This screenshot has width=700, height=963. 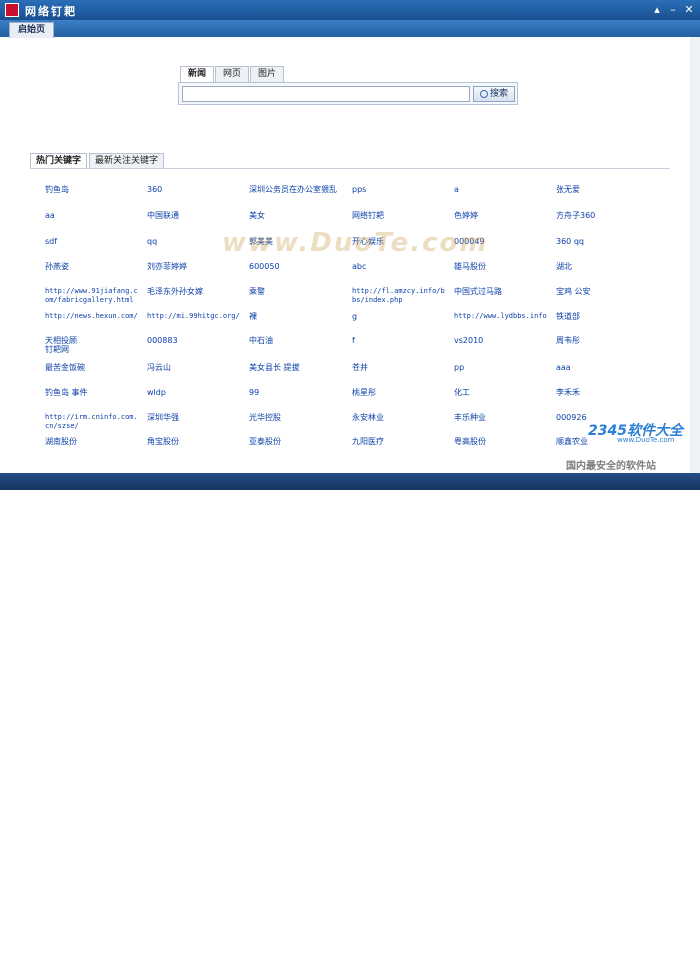 I want to click on keyword-link: 600050, so click(x=264, y=266).